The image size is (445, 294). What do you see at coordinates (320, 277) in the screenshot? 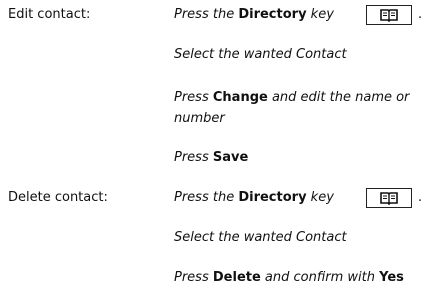
I see `step-text: and confirm with` at bounding box center [320, 277].